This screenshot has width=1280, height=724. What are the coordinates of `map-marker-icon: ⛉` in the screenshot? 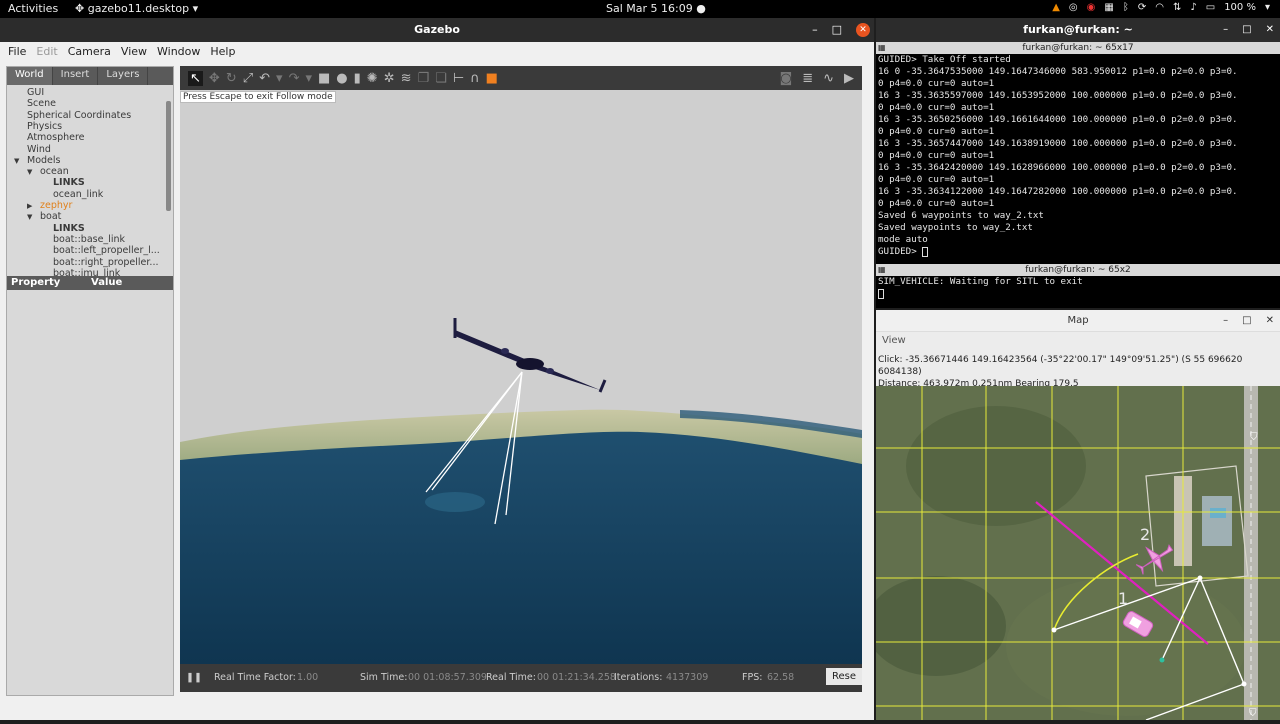 It's located at (1254, 437).